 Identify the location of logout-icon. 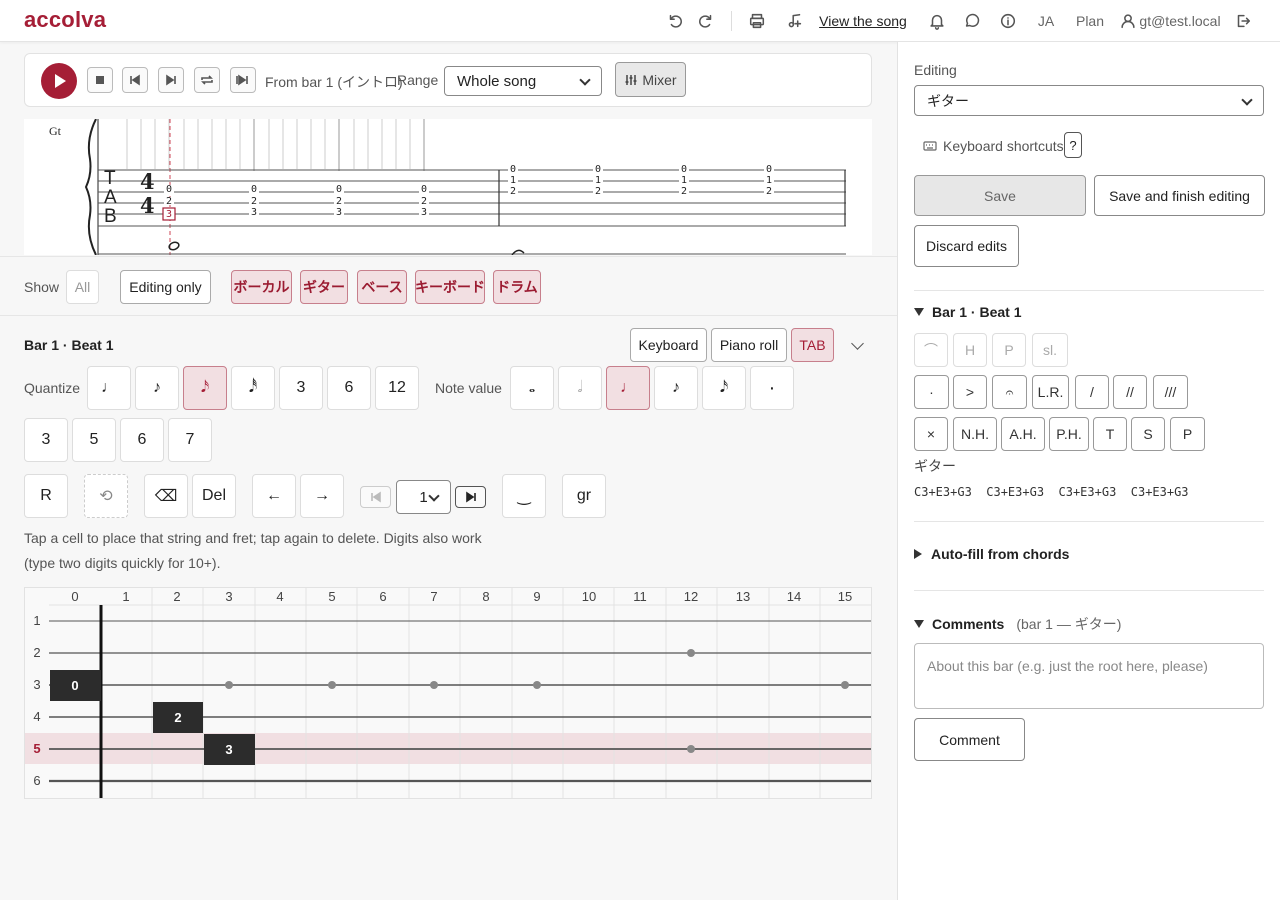
(1243, 21).